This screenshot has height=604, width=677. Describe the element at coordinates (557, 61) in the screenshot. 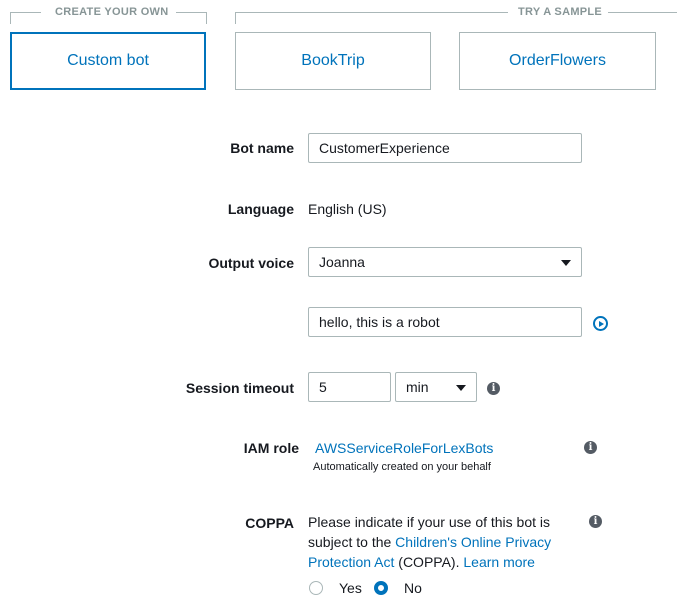

I see `orderflowers-card: OrderFlowers` at that location.